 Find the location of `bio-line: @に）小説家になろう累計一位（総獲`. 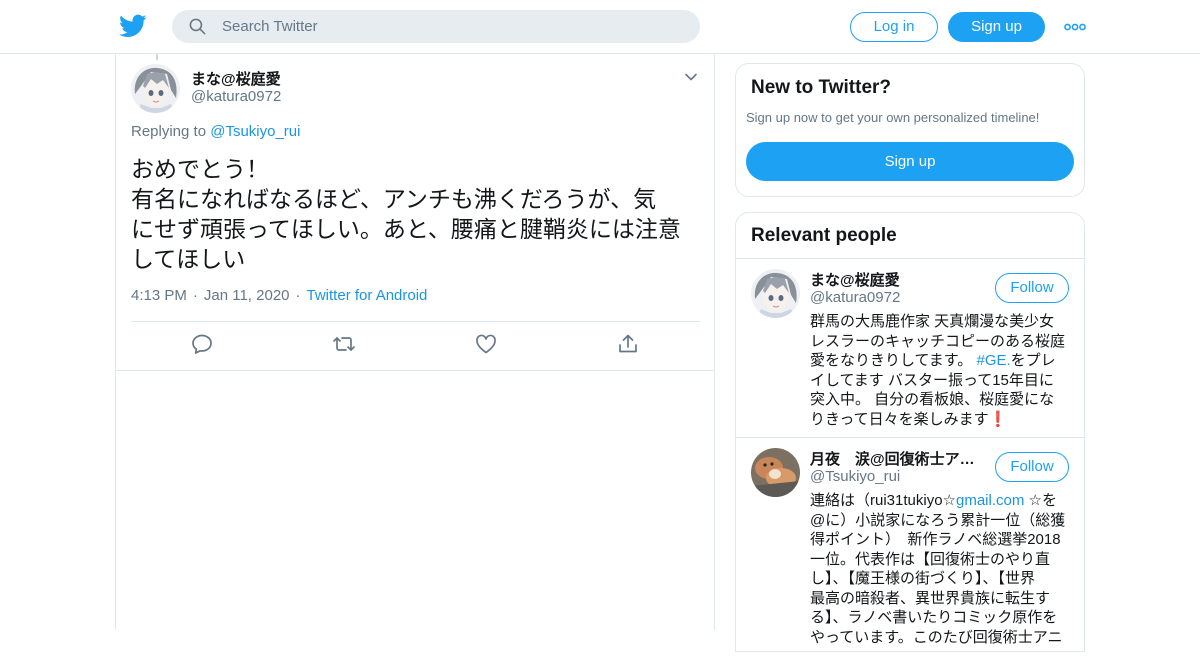

bio-line: @に）小説家になろう累計一位（総獲 is located at coordinates (938, 520).